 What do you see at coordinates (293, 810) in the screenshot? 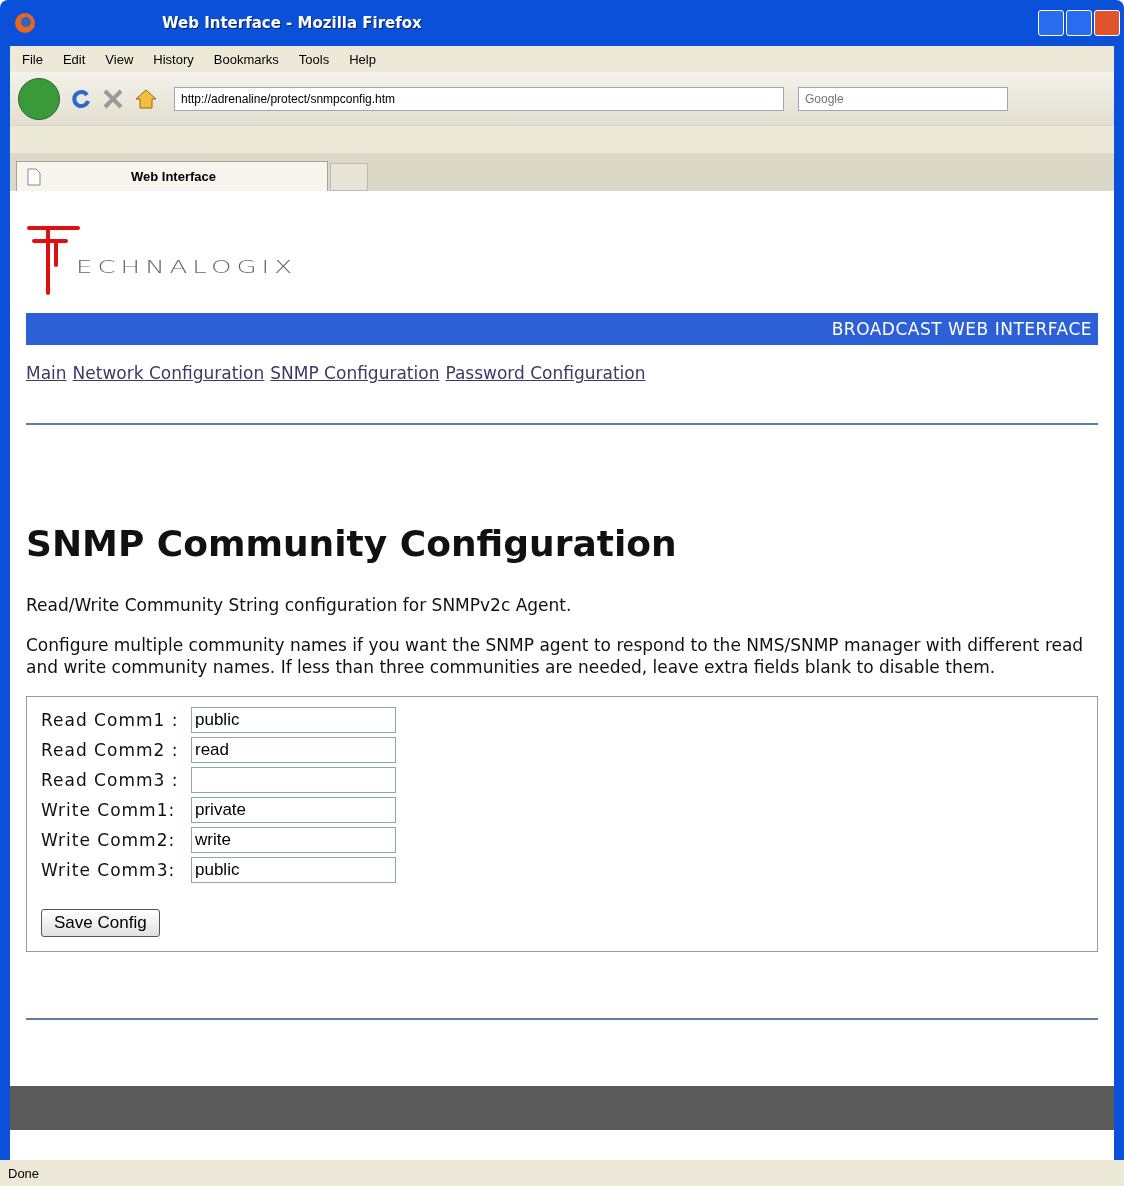
I see `input-field: private` at bounding box center [293, 810].